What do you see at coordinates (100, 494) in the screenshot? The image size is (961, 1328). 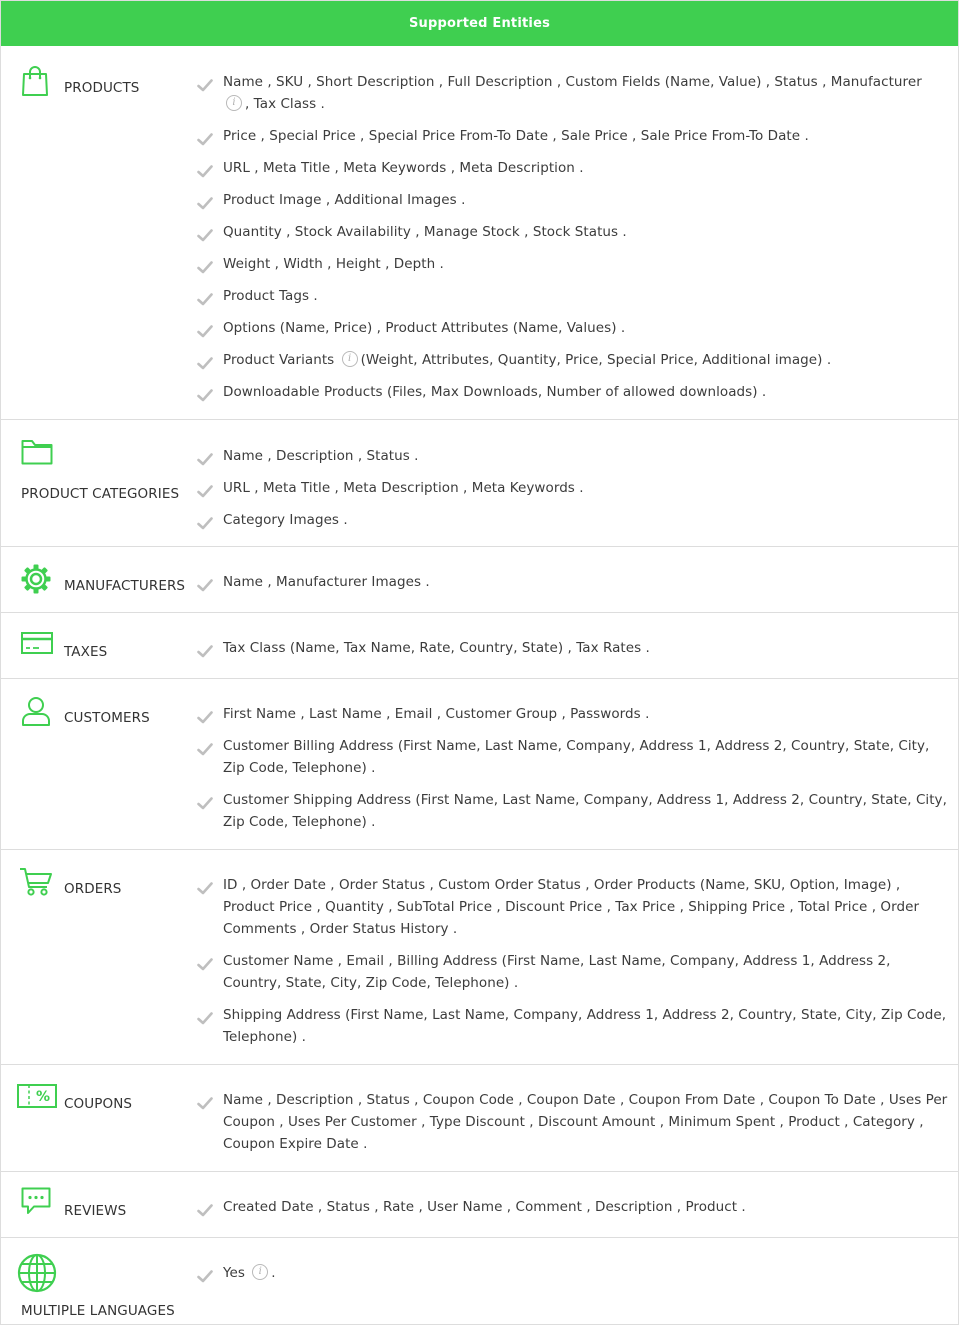 I see `entity-name: PRODUCT CATEGORIES` at bounding box center [100, 494].